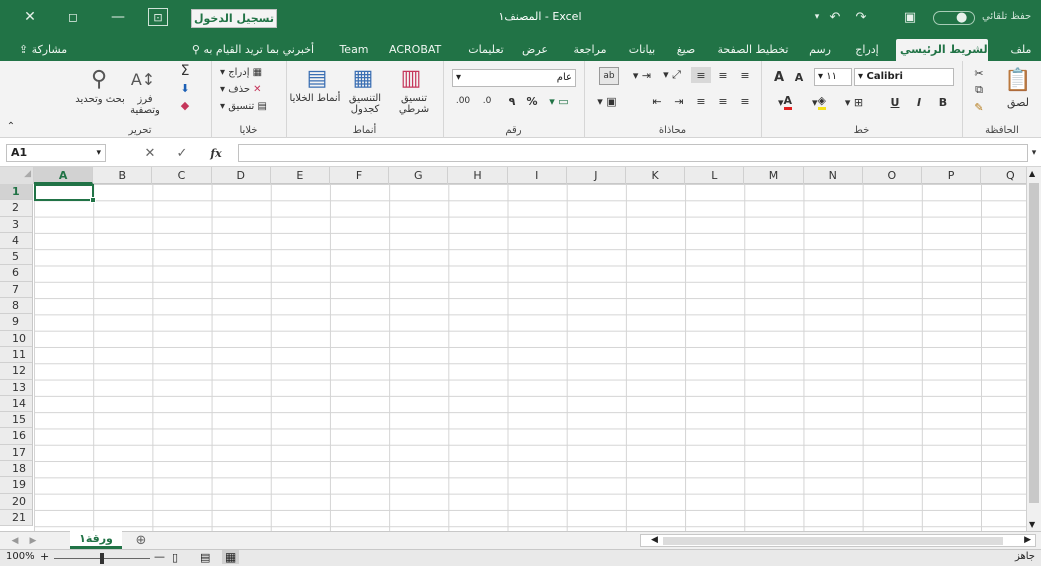 Image resolution: width=1041 pixels, height=566 pixels. What do you see at coordinates (954, 17) in the screenshot?
I see `autosave-toggle: ●` at bounding box center [954, 17].